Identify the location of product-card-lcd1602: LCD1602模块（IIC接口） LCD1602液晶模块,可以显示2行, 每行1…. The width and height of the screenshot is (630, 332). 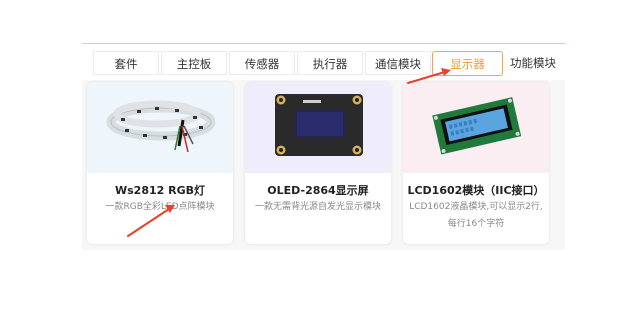
(476, 163).